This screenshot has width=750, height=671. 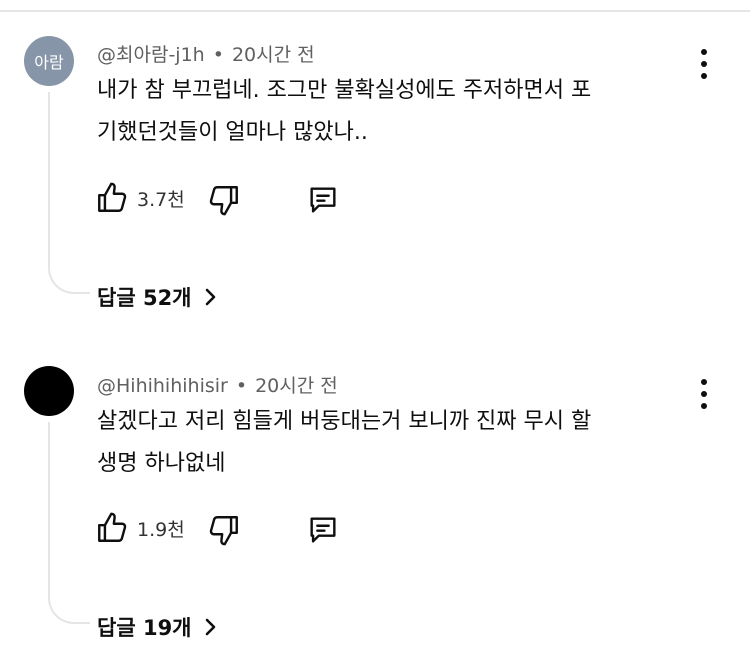 I want to click on replies-count: 답글 52개, so click(x=144, y=298).